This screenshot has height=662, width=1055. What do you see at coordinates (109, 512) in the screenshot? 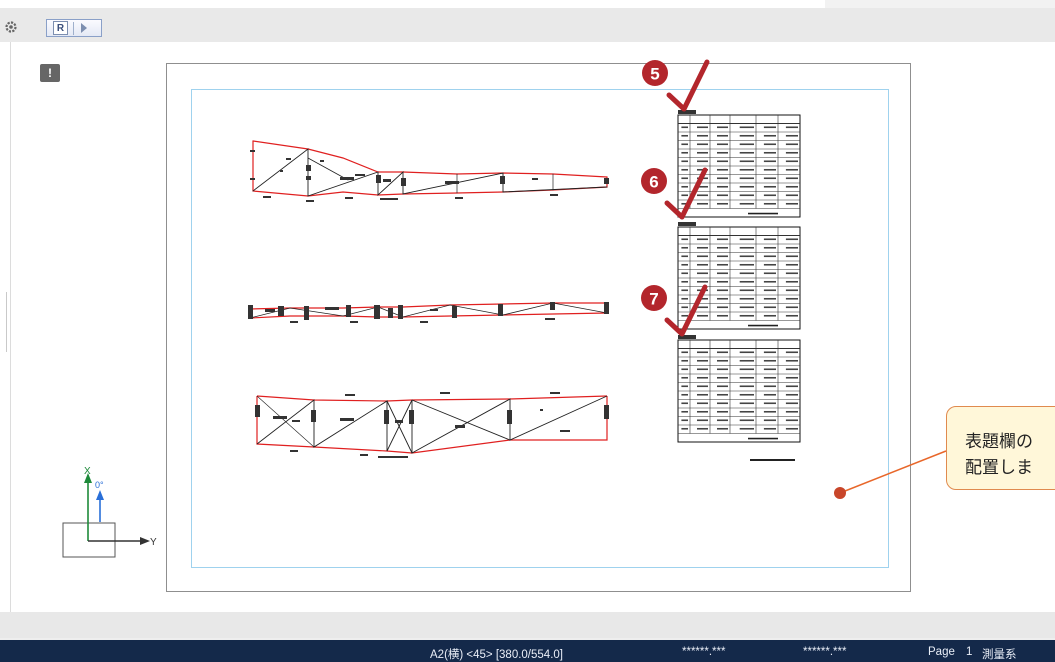
I see `axis-indicator: X 0° Y` at bounding box center [109, 512].